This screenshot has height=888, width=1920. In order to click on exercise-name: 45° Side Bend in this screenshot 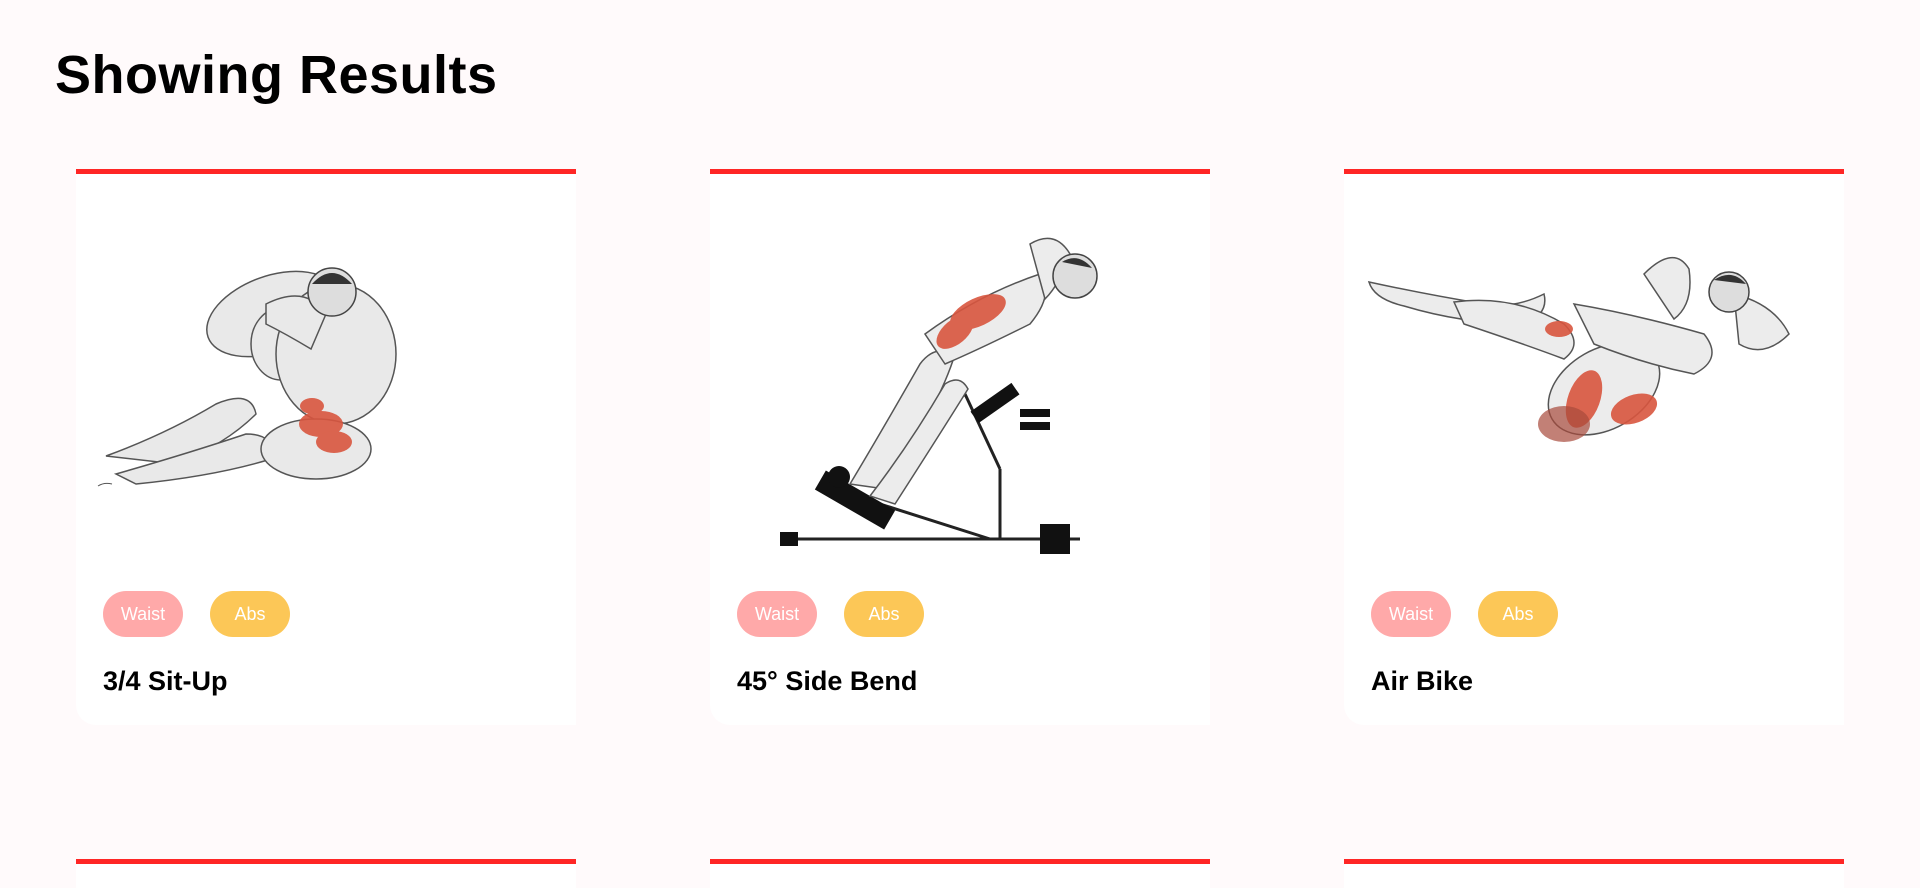, I will do `click(827, 681)`.